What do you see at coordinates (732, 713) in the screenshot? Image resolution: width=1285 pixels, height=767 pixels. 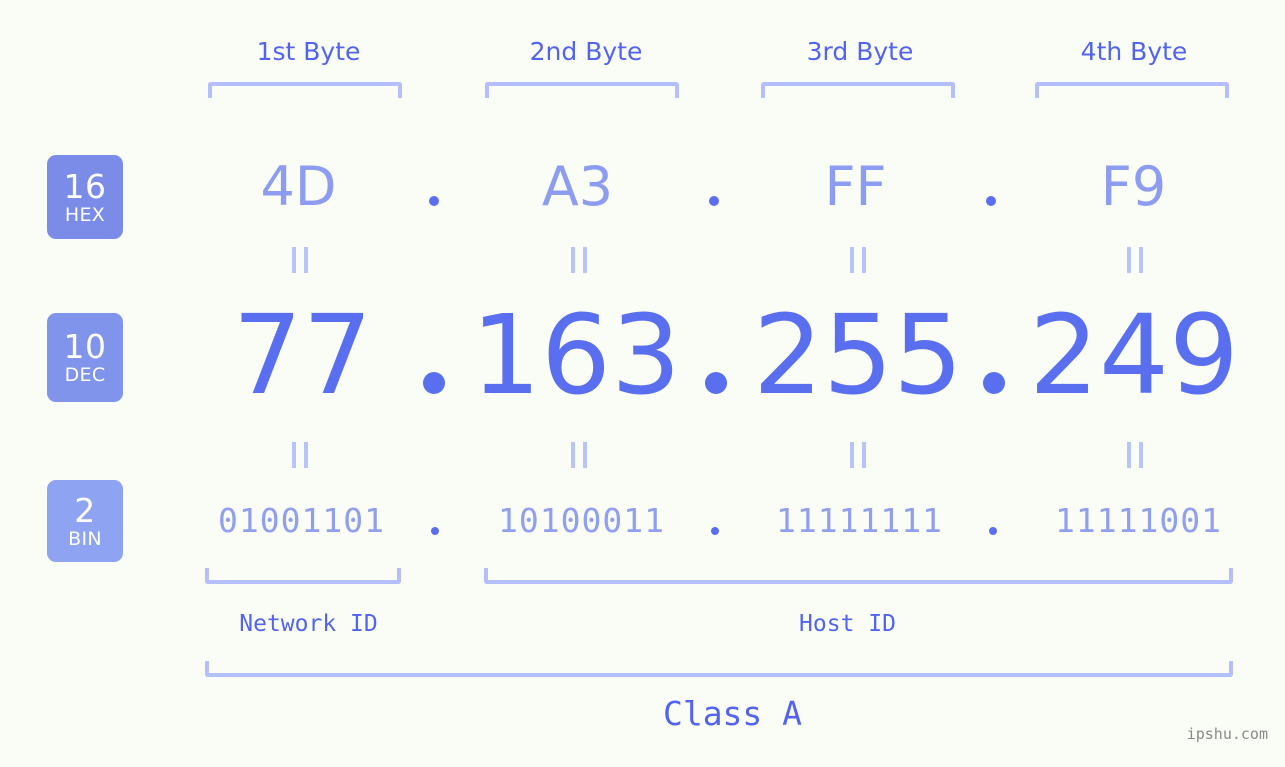 I see `class-label: Class A` at bounding box center [732, 713].